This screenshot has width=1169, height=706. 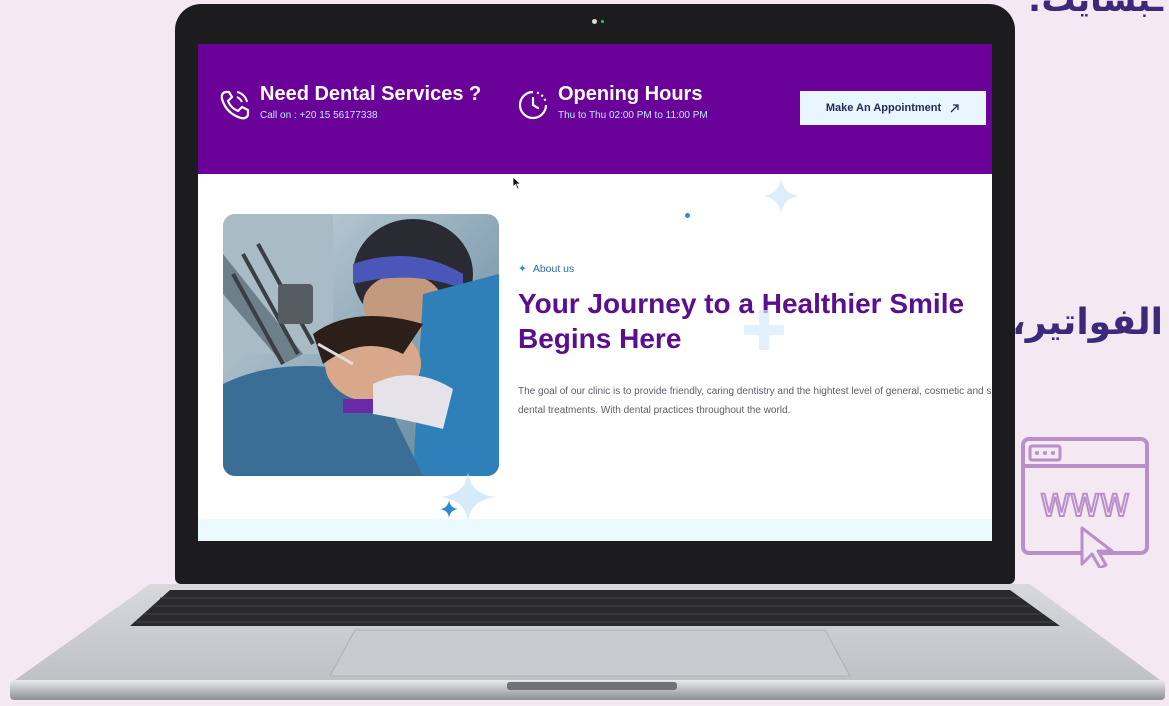 What do you see at coordinates (371, 94) in the screenshot?
I see `services-title: Need Dental Services ?` at bounding box center [371, 94].